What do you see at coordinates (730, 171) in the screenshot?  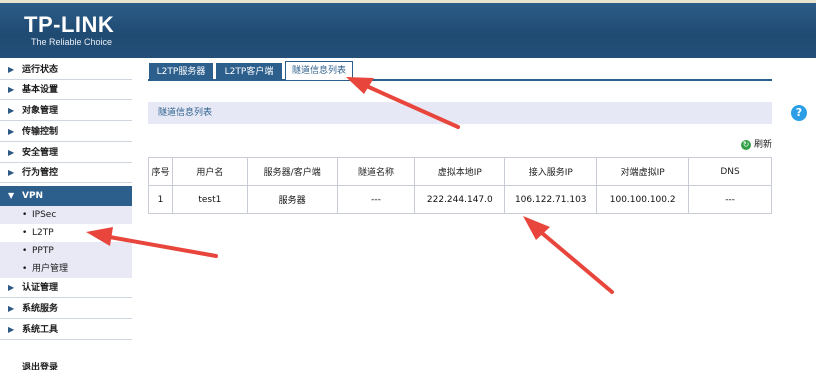 I see `col-header-dns: DNS` at bounding box center [730, 171].